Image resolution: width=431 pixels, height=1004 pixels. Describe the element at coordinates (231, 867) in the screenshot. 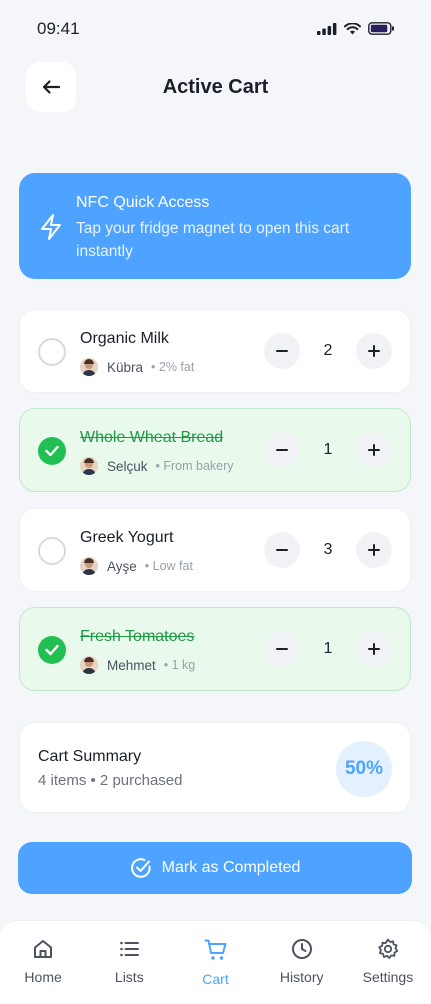

I see `mark-completed-label: Mark as Completed` at that location.